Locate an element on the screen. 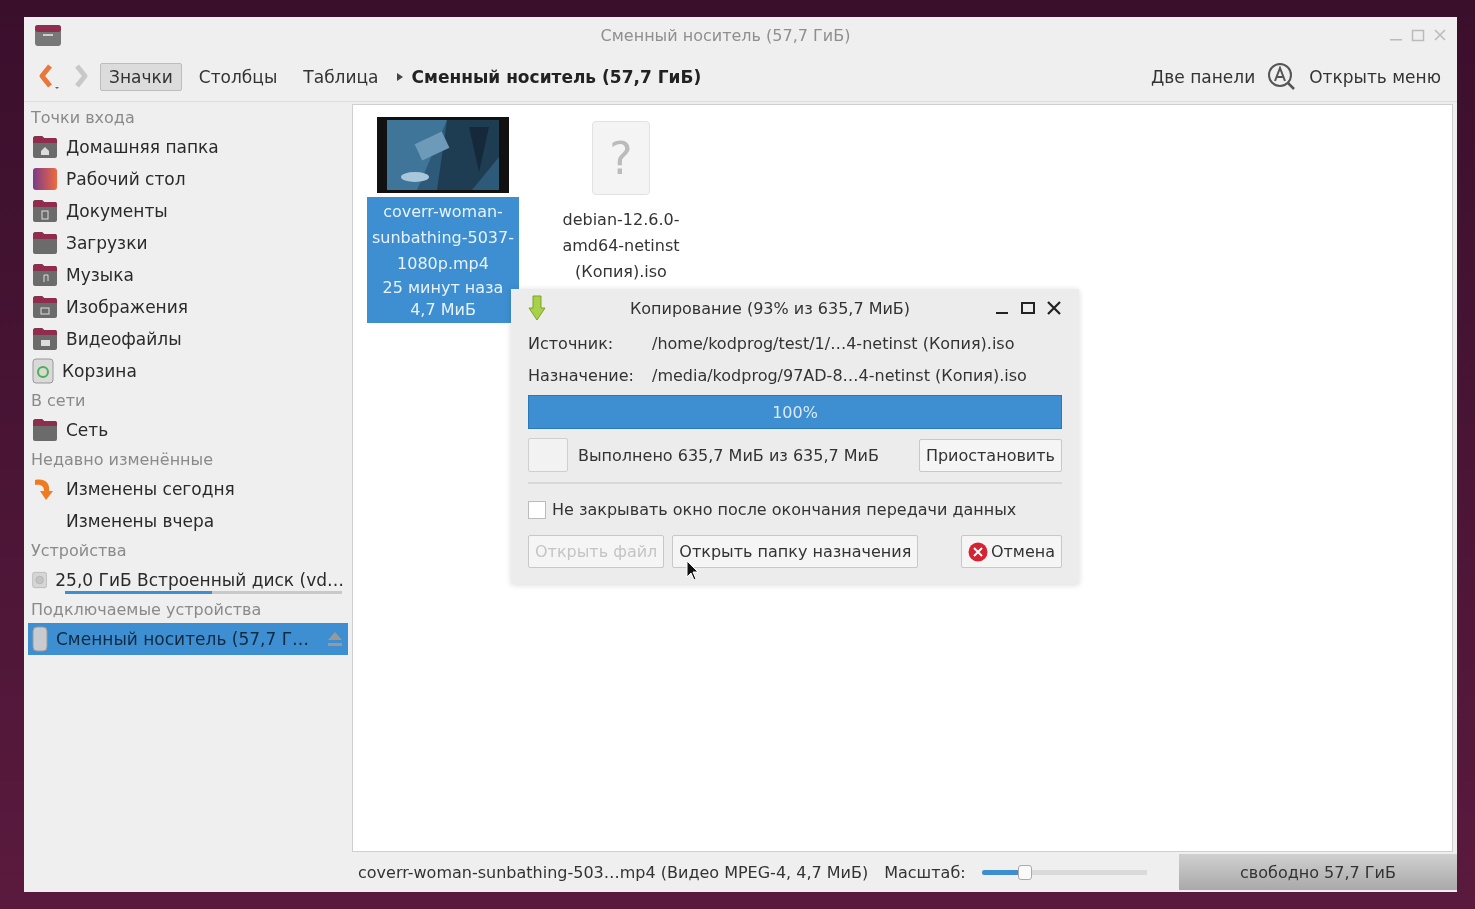  sidebar-item: Загрузки is located at coordinates (188, 243).